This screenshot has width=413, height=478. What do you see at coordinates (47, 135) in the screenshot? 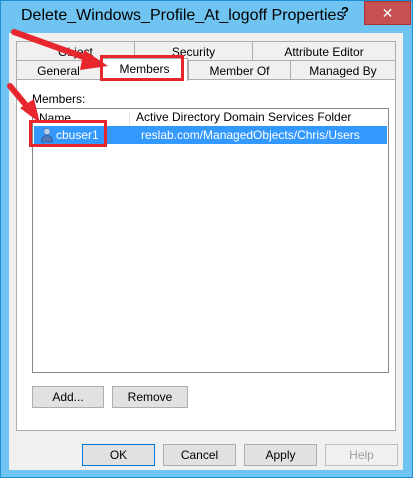
I see `user-icon` at bounding box center [47, 135].